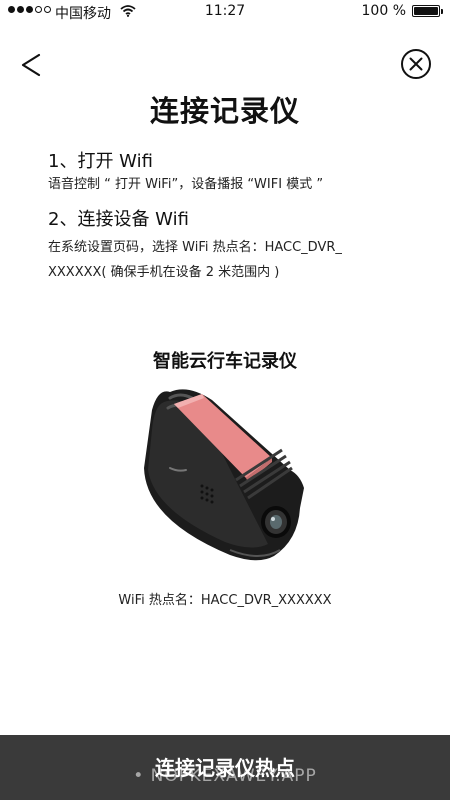 The width and height of the screenshot is (450, 800). What do you see at coordinates (225, 11) in the screenshot?
I see `status-bar: 中国移动 11:27 100 %` at bounding box center [225, 11].